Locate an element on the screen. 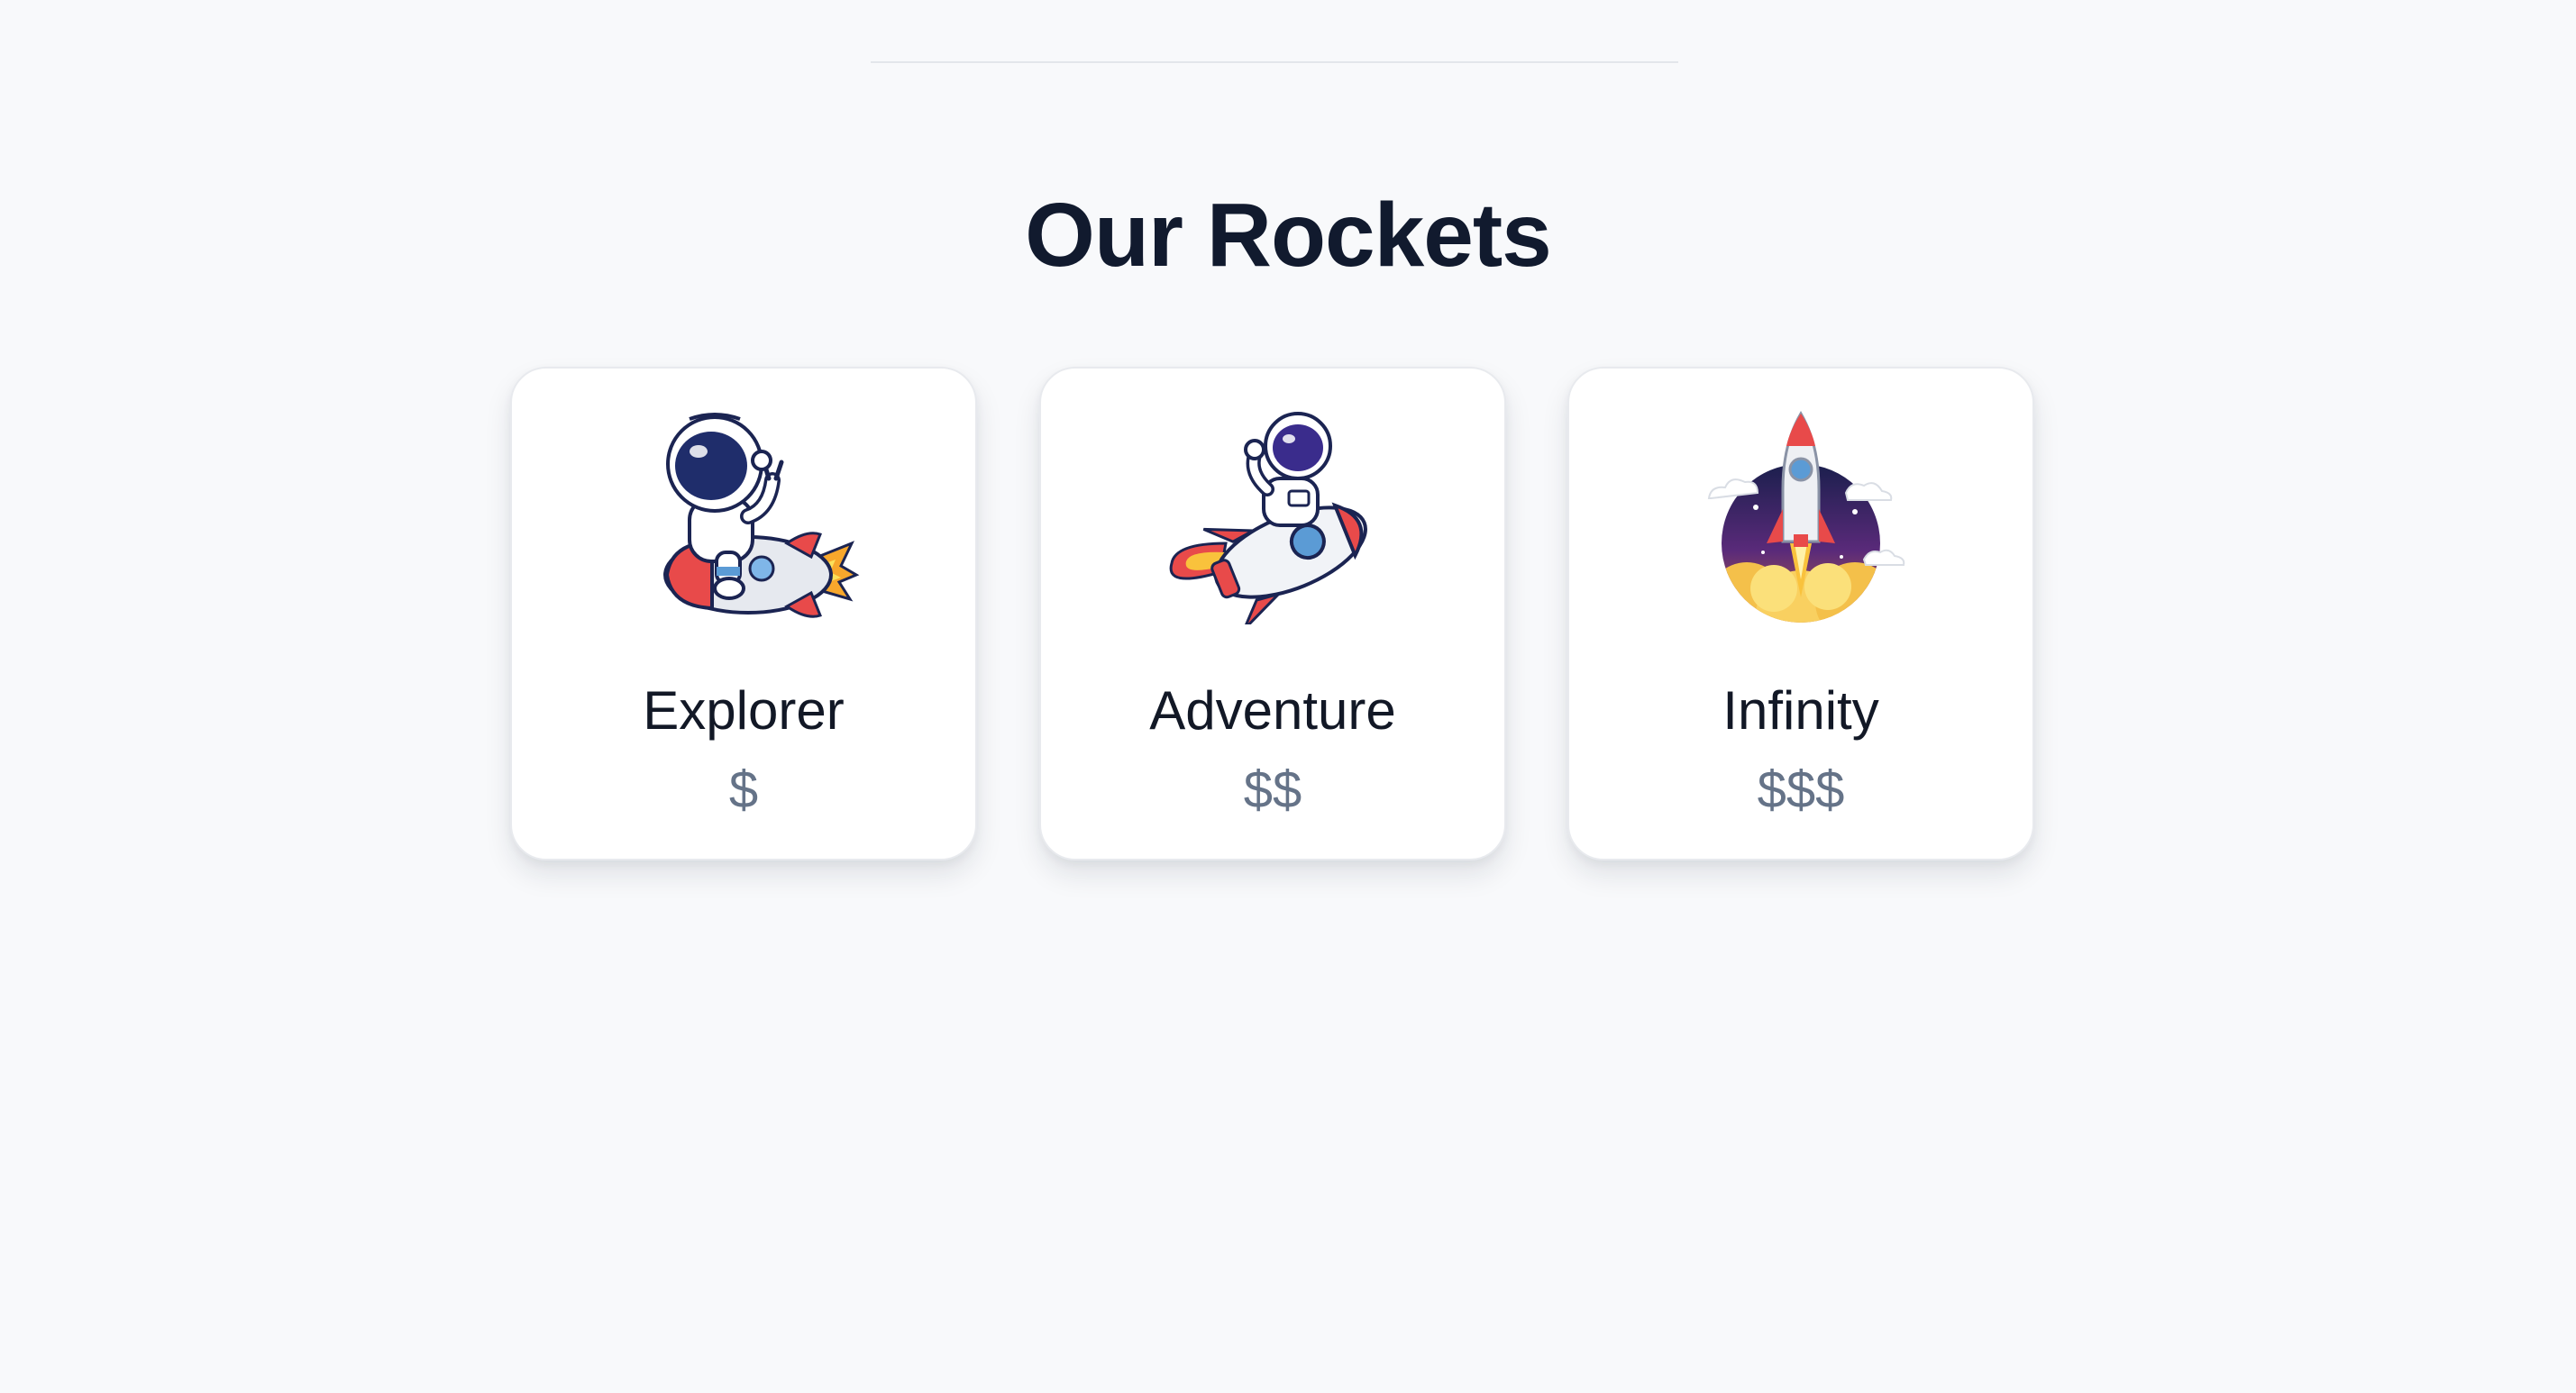 Image resolution: width=2576 pixels, height=1393 pixels. rocket-price: $ is located at coordinates (743, 790).